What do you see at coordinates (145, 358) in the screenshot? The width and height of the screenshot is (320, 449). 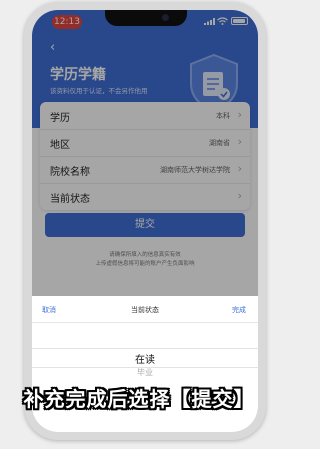 I see `picker-option: 在读` at bounding box center [145, 358].